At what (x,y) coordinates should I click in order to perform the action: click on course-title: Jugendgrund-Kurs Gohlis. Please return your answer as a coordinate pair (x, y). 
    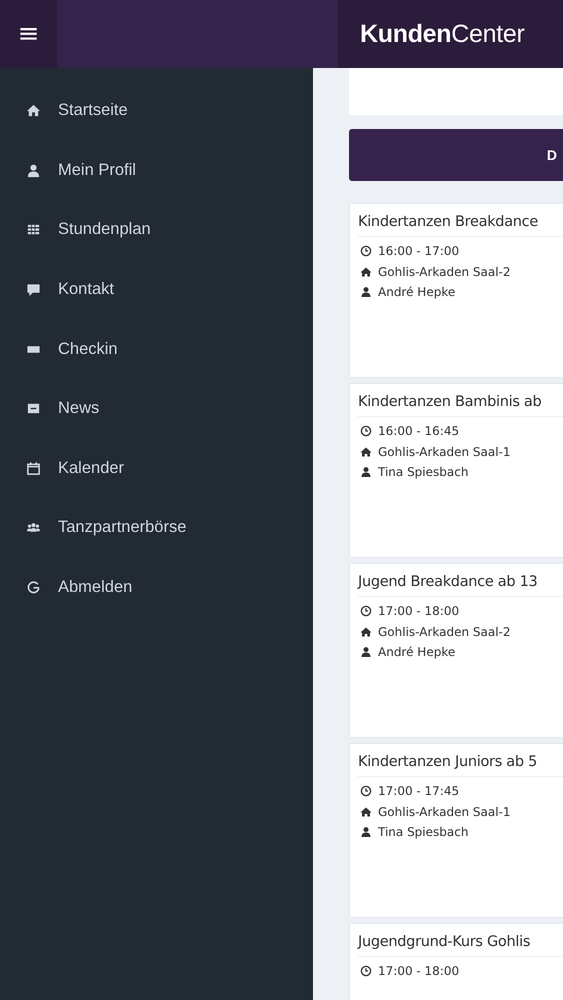
    Looking at the image, I should click on (460, 942).